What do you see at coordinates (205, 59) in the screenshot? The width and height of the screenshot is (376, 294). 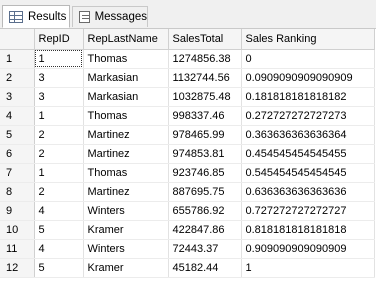 I see `table-cell: 1274856.38` at bounding box center [205, 59].